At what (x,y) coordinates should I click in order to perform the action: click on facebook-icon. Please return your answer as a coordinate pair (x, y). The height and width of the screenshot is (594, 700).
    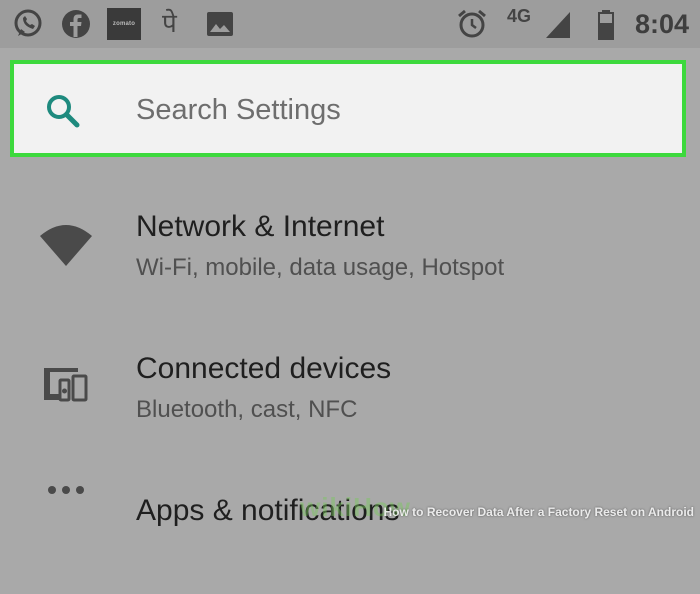
    Looking at the image, I should click on (76, 24).